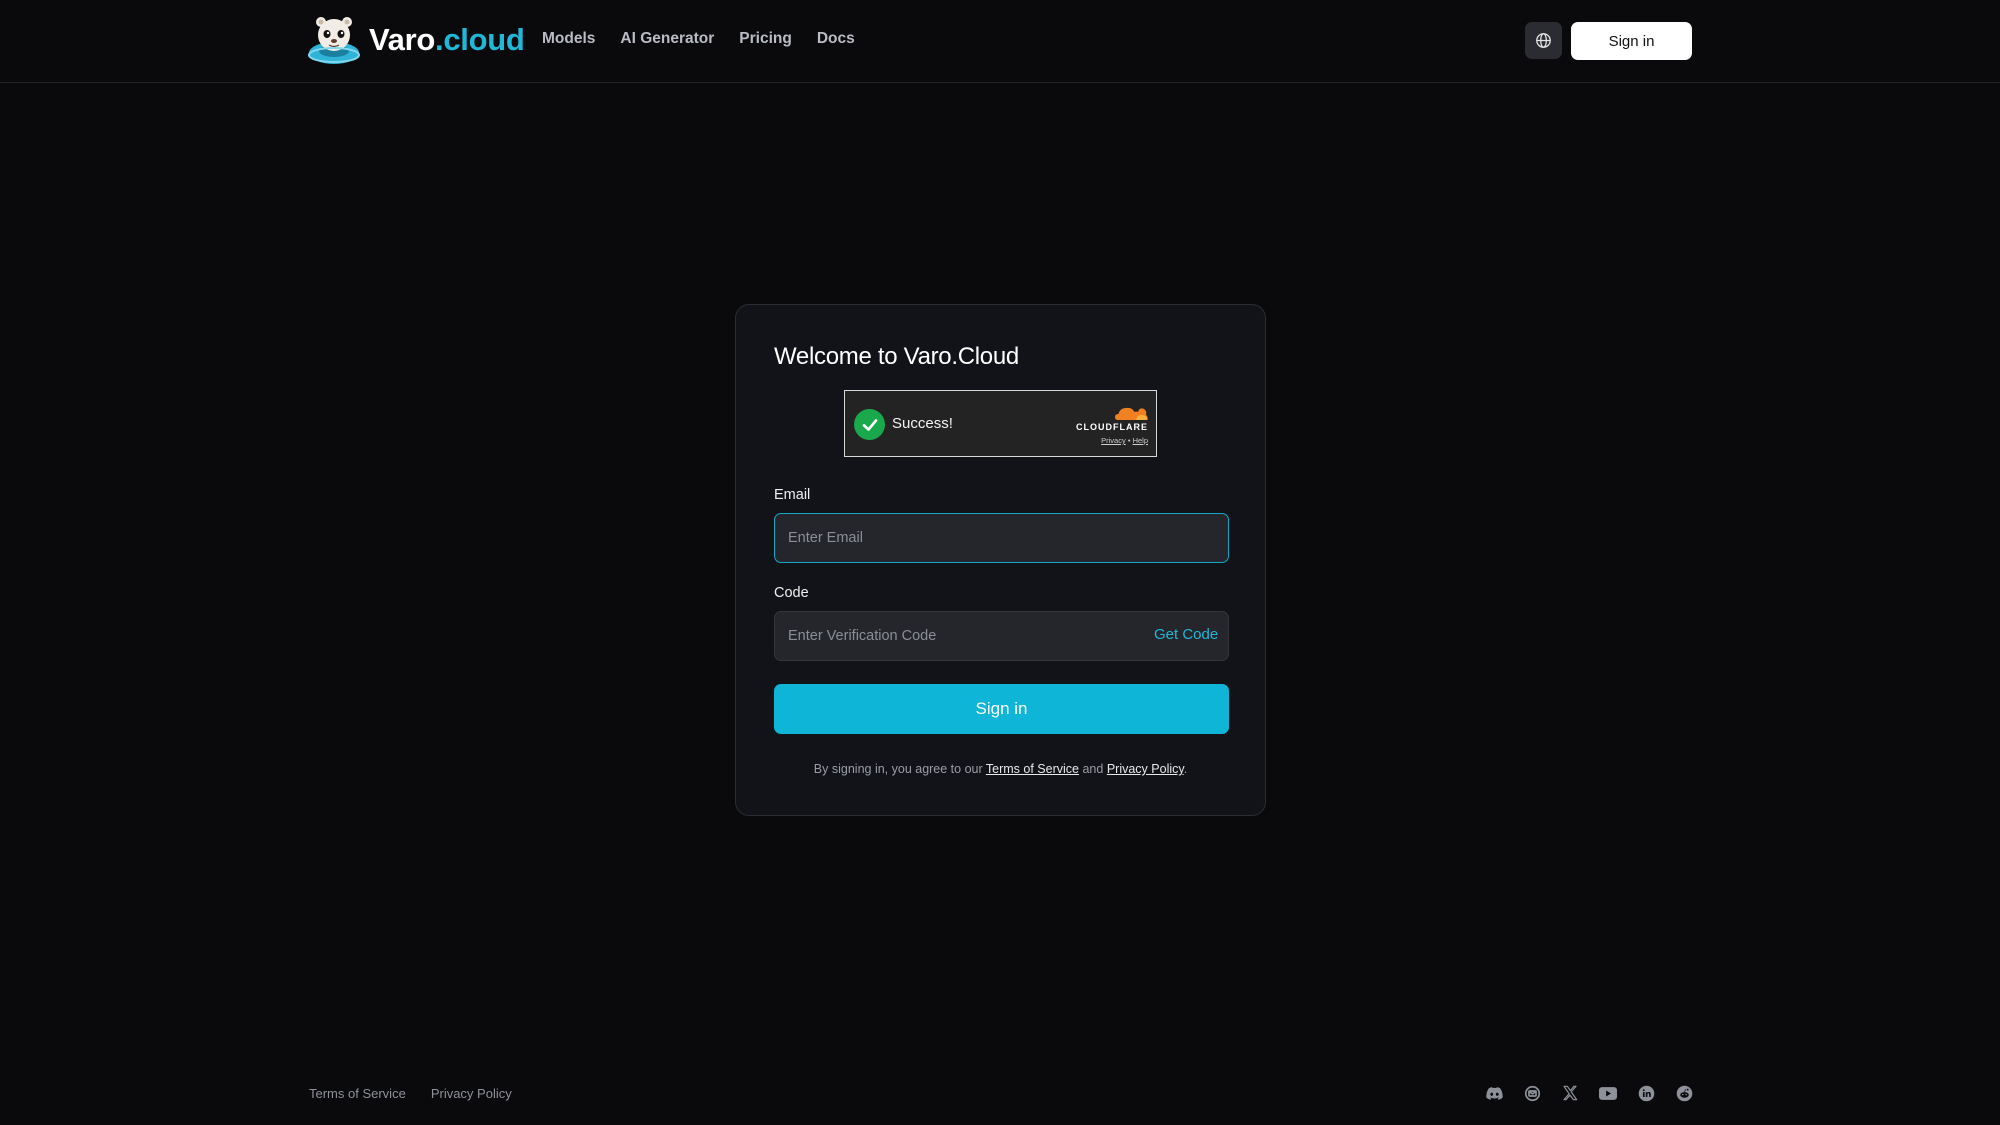 The image size is (2000, 1125). Describe the element at coordinates (869, 424) in the screenshot. I see `success-check-icon` at that location.